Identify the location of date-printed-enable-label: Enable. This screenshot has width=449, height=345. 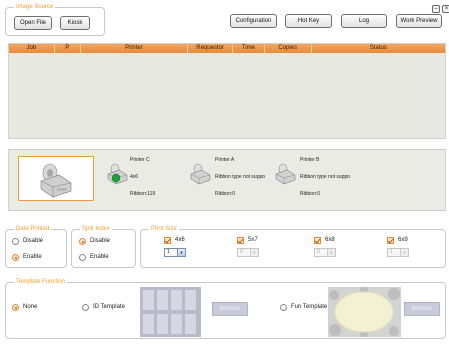
(32, 257).